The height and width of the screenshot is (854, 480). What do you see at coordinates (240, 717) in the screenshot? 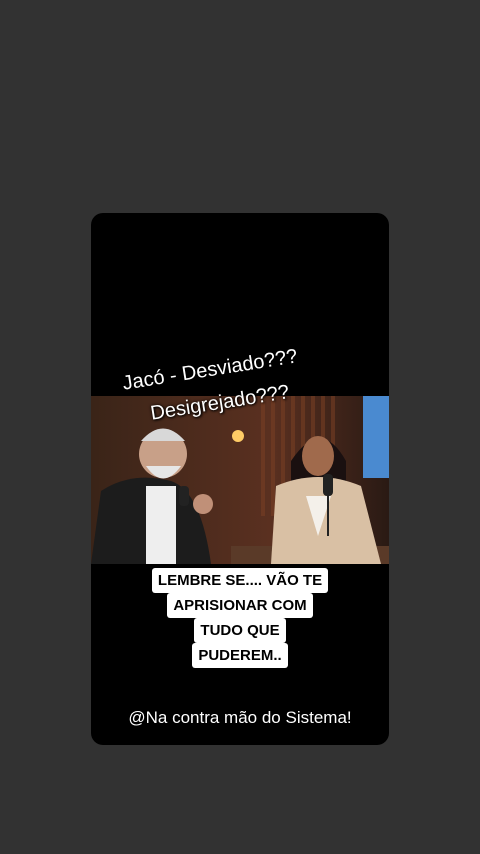
I see `account-handle: @Na contra mão do Sistema!` at bounding box center [240, 717].